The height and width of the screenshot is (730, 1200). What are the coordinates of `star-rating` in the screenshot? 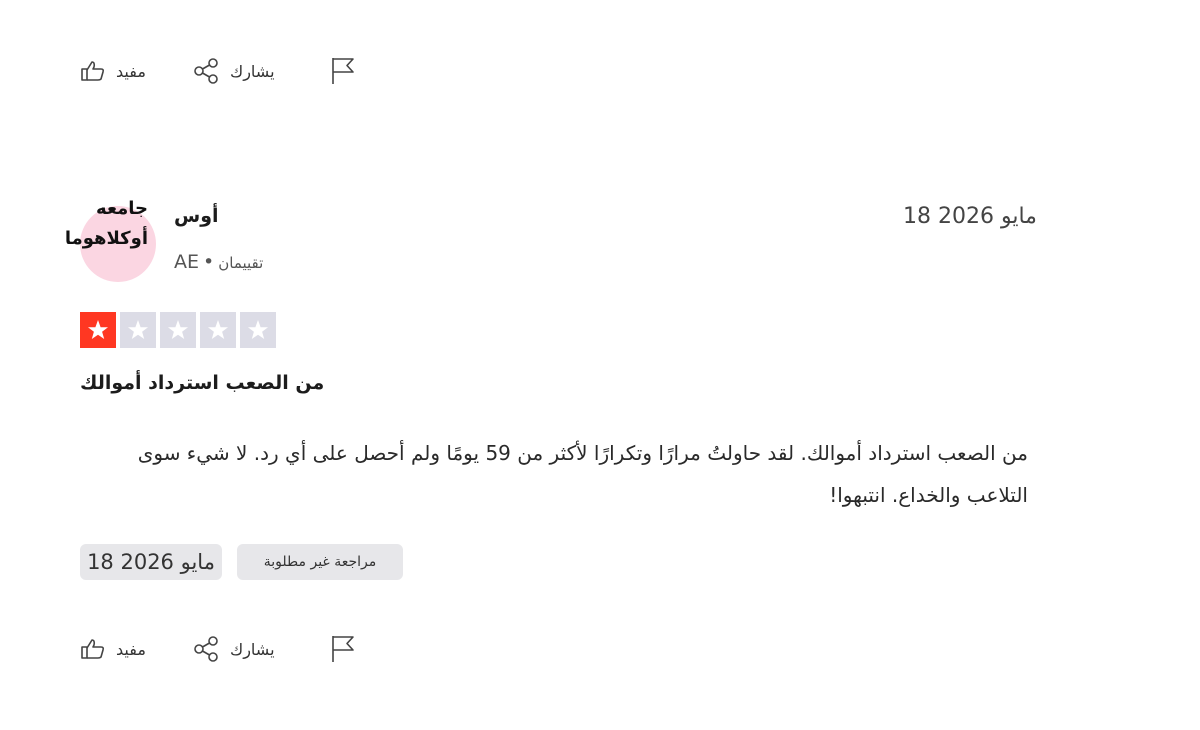 It's located at (180, 330).